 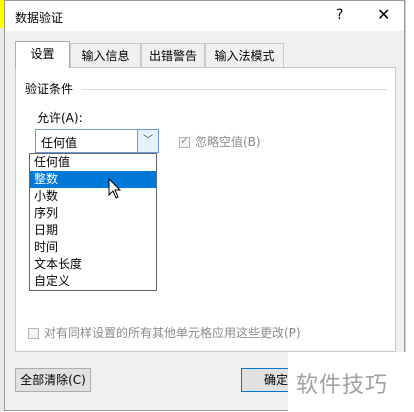 What do you see at coordinates (234, 89) in the screenshot?
I see `group-divider` at bounding box center [234, 89].